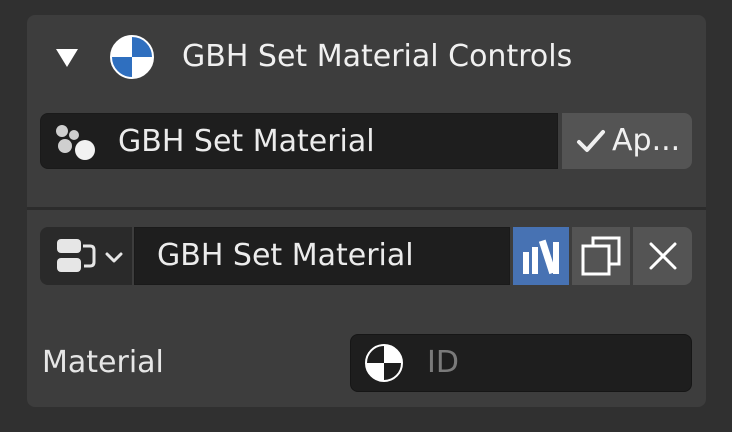 The height and width of the screenshot is (432, 732). I want to click on datablock-row: GBH Set Material, so click(366, 256).